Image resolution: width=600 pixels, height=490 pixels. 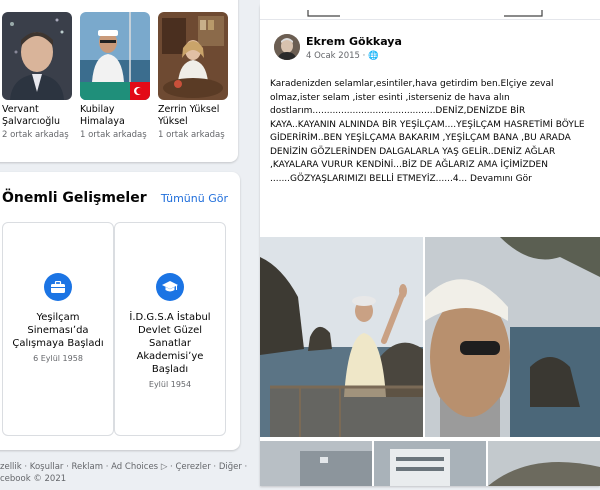 I want to click on friend-tile: Kubilay Himalaya 1 ortak arkadaş, so click(x=115, y=76).